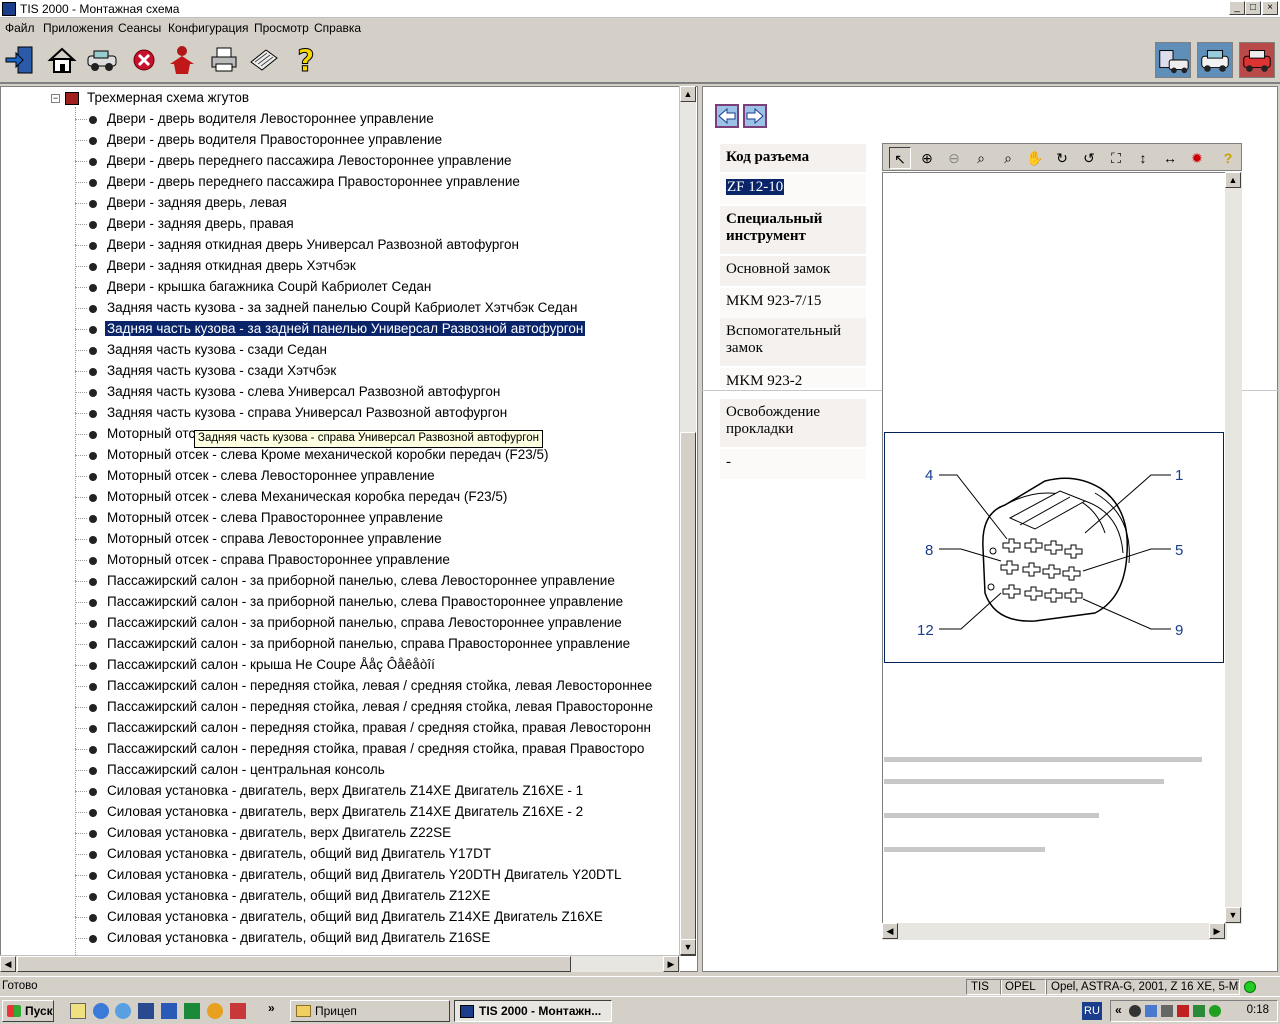 Image resolution: width=1280 pixels, height=1024 pixels. I want to click on menu-configuration: Конфигурация, so click(208, 28).